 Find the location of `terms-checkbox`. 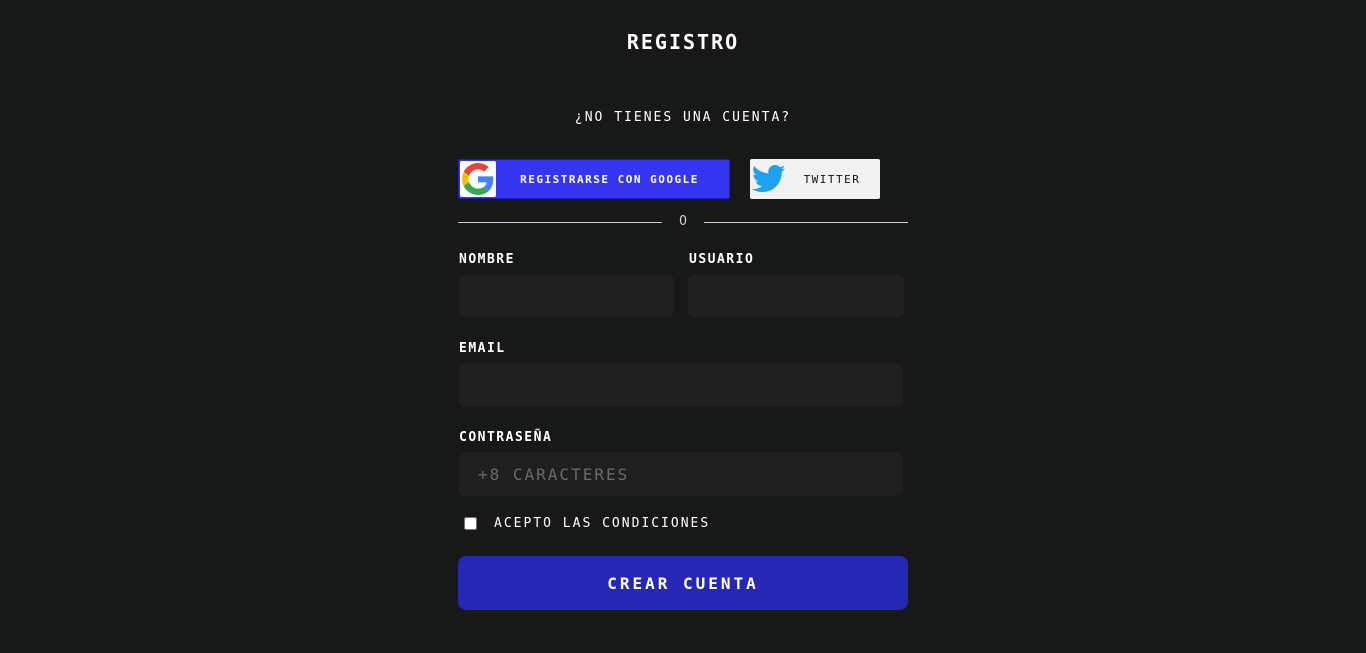

terms-checkbox is located at coordinates (470, 523).